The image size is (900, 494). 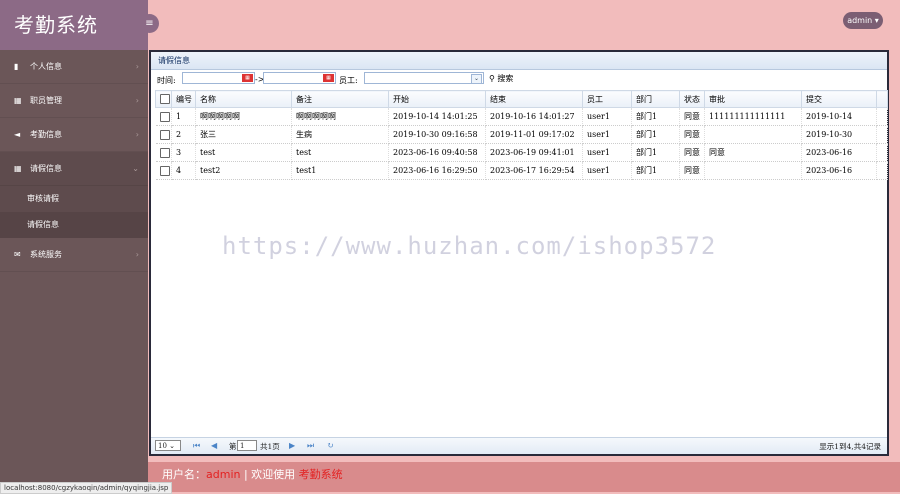 What do you see at coordinates (437, 170) in the screenshot?
I see `cell-start: 2023-06-16 16:29:50` at bounding box center [437, 170].